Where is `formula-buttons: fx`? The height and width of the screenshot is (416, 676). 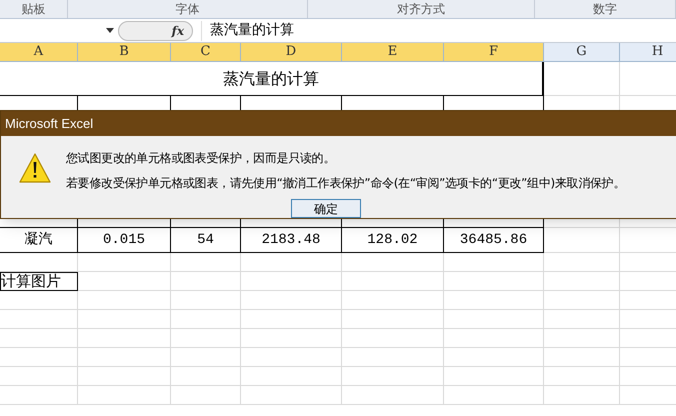 formula-buttons: fx is located at coordinates (155, 30).